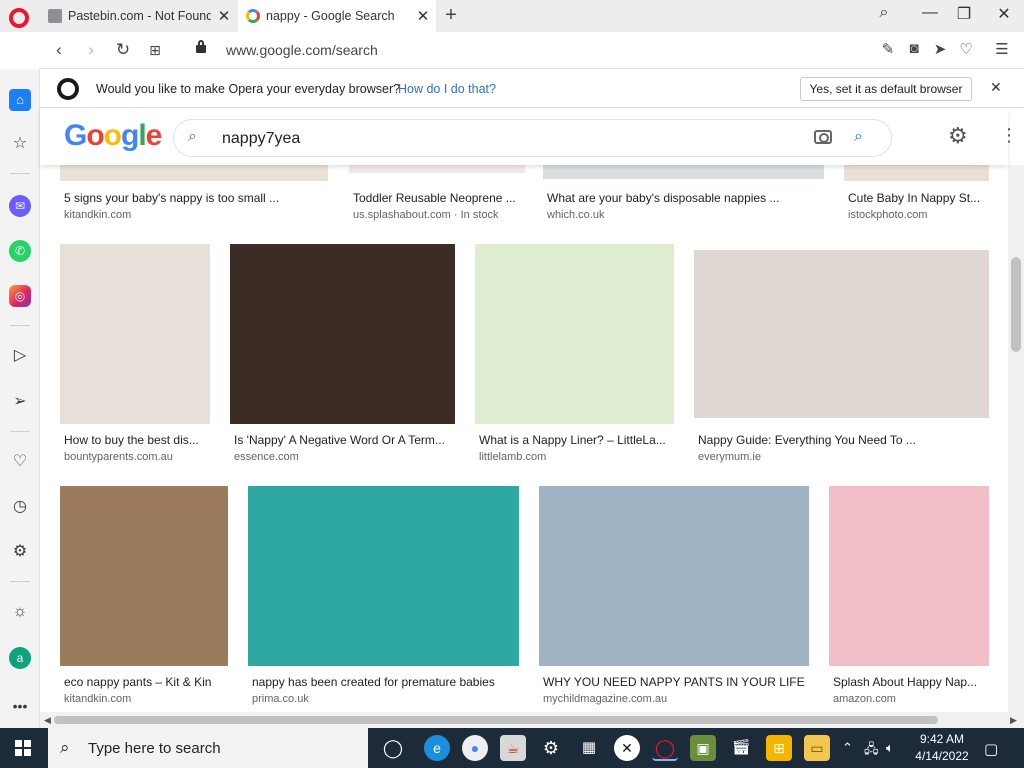 Image resolution: width=1024 pixels, height=768 pixels. What do you see at coordinates (20, 356) in the screenshot?
I see `player-icon: ▷` at bounding box center [20, 356].